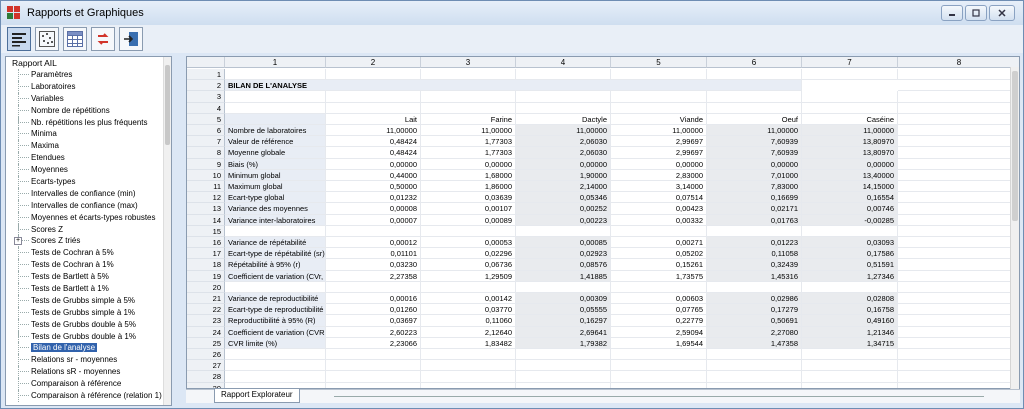  Describe the element at coordinates (85, 146) in the screenshot. I see `tree-item: Maxima` at that location.